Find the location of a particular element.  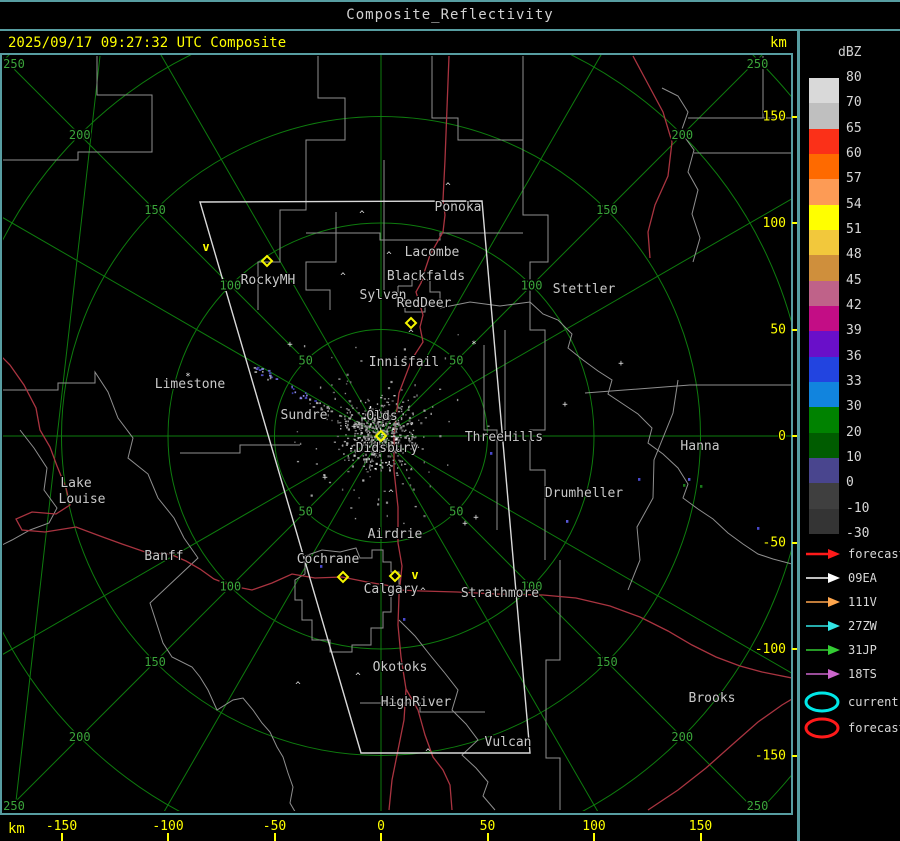

right-axis-label: 0 is located at coordinates (782, 436).